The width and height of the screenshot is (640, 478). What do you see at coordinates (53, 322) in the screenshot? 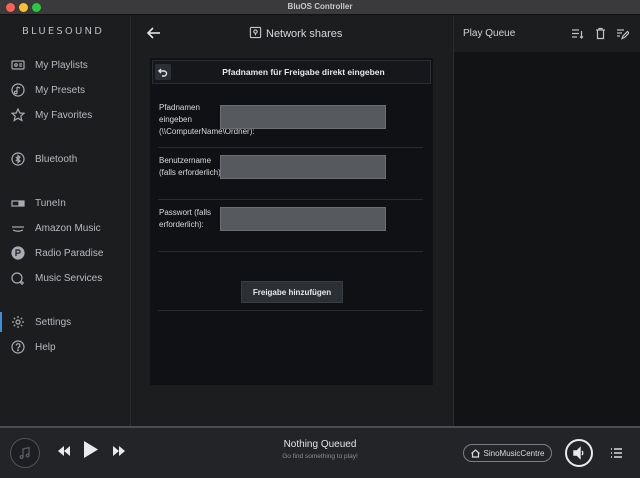
I see `sidebar-item-label: Settings` at bounding box center [53, 322].